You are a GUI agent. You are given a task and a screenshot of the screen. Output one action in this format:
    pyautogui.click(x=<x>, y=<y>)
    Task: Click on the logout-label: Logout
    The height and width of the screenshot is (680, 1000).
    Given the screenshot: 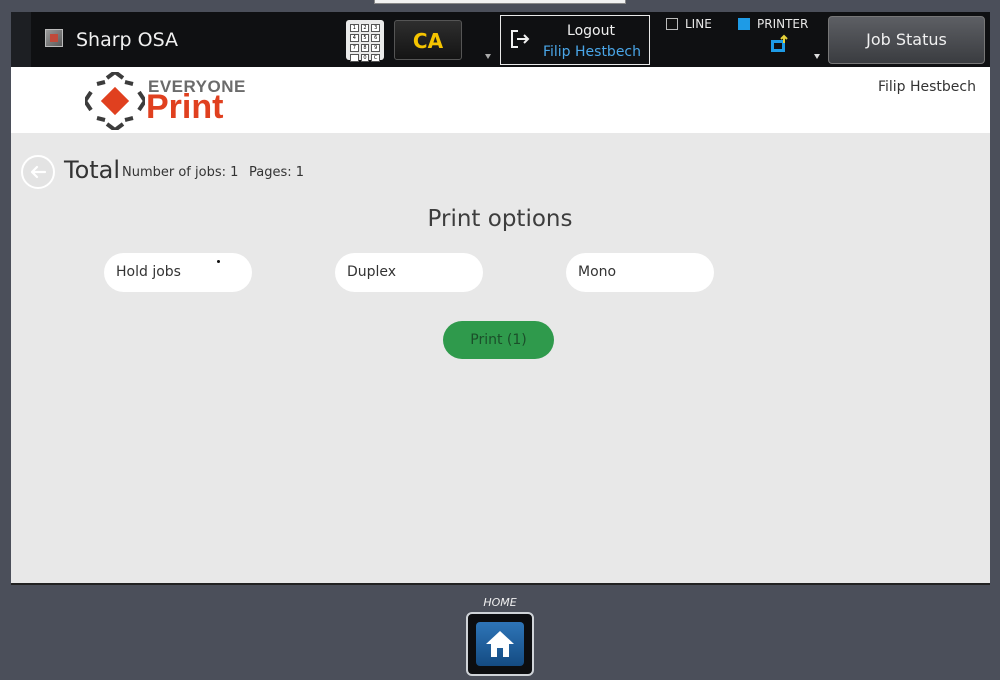 What is the action you would take?
    pyautogui.click(x=591, y=31)
    